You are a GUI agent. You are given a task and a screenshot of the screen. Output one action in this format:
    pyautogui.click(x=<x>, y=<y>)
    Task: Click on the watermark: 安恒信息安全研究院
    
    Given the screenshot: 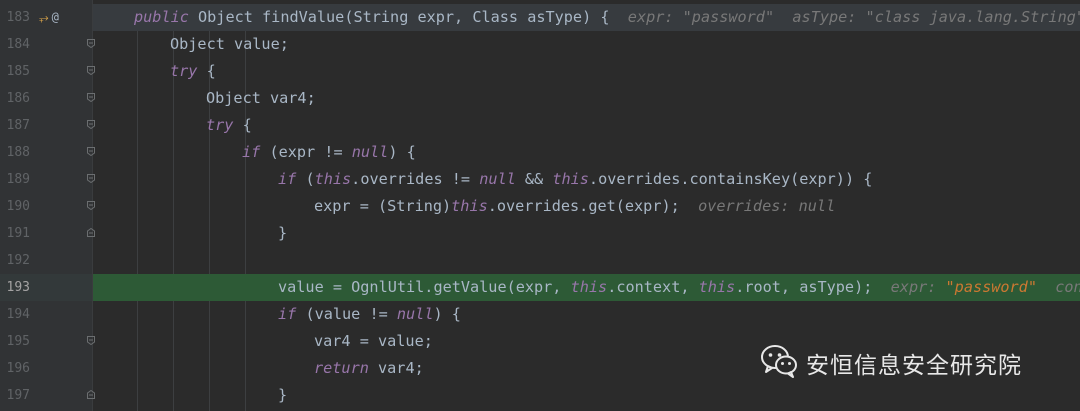 What is the action you would take?
    pyautogui.click(x=891, y=363)
    